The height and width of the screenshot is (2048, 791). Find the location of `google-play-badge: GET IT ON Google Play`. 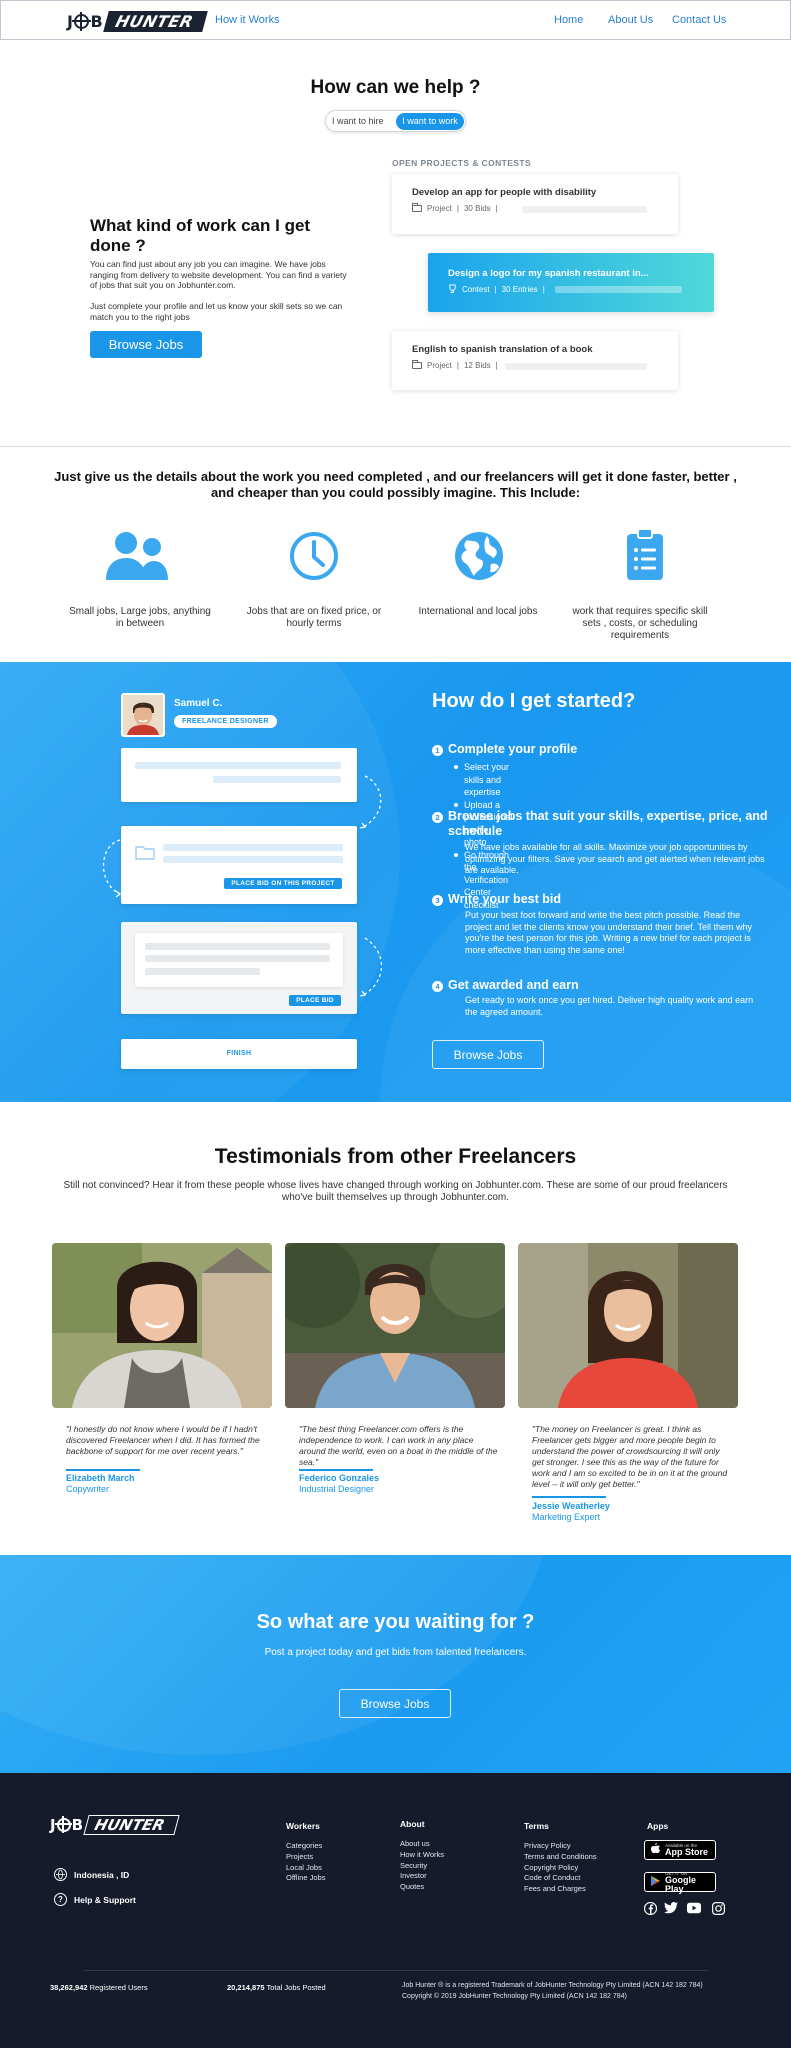

google-play-badge: GET IT ON Google Play is located at coordinates (680, 1882).